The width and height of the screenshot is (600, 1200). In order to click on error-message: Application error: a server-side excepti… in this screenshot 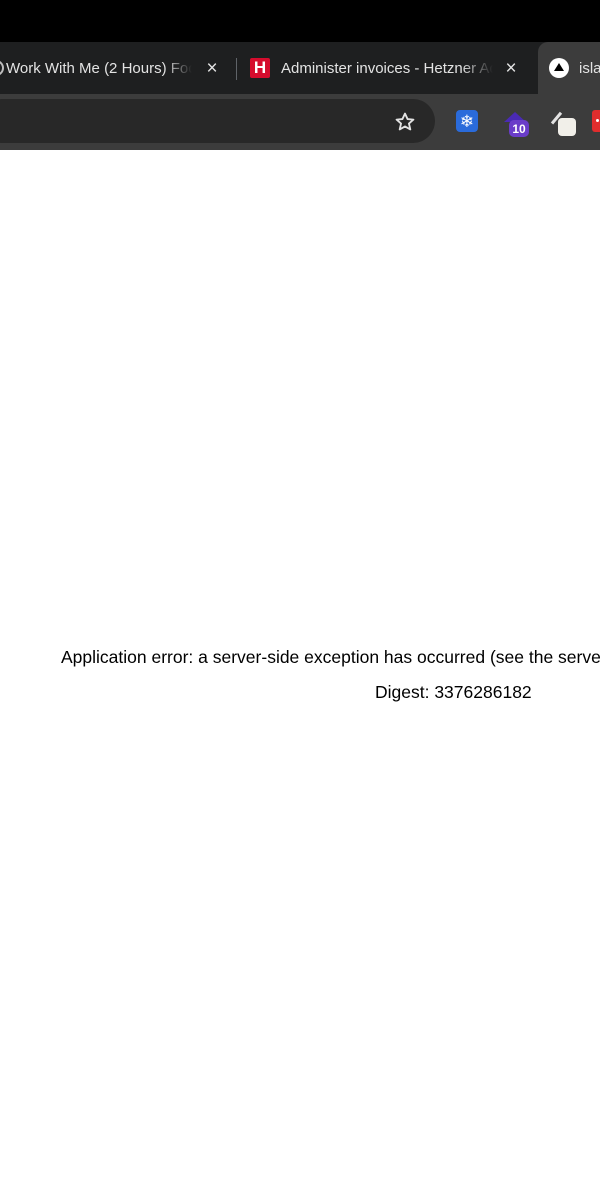, I will do `click(330, 657)`.